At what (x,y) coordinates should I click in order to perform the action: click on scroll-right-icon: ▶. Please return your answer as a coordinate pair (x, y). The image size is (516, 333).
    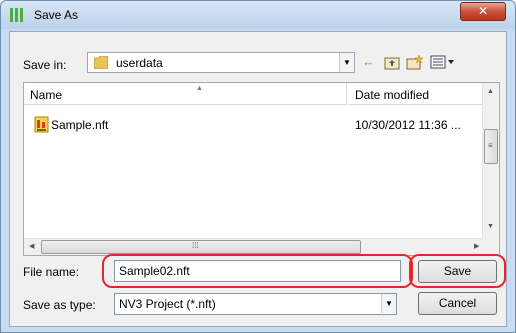
    Looking at the image, I should click on (476, 246).